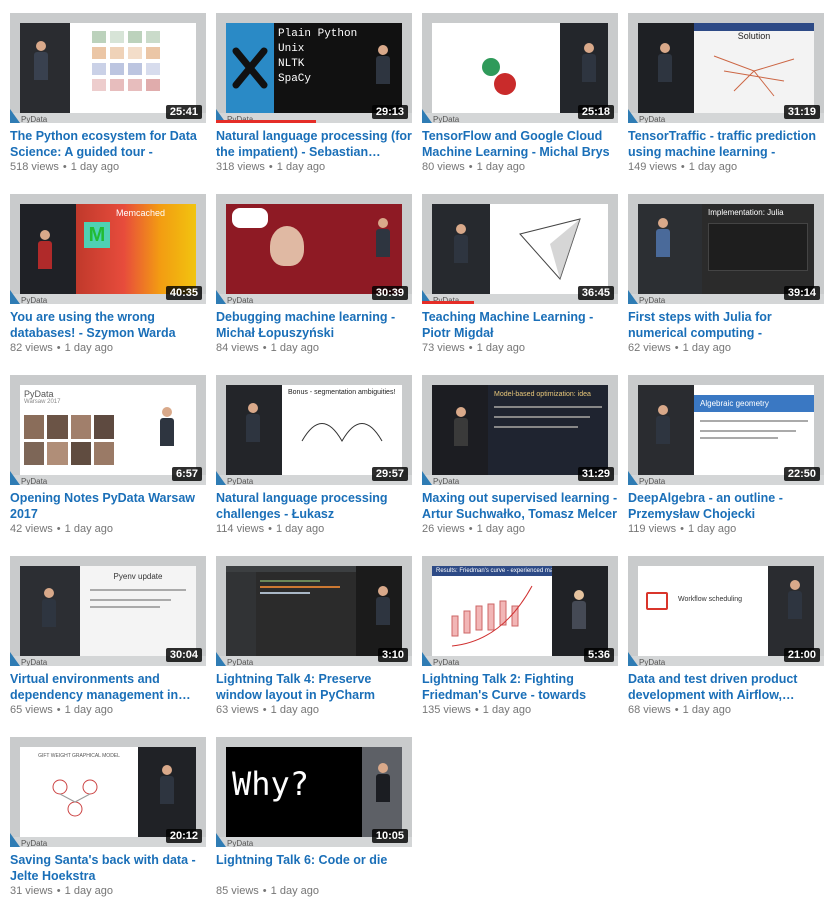 The image size is (837, 903). Describe the element at coordinates (726, 611) in the screenshot. I see `video-thumbnail: Workflow scheduling PyData 21:00` at that location.